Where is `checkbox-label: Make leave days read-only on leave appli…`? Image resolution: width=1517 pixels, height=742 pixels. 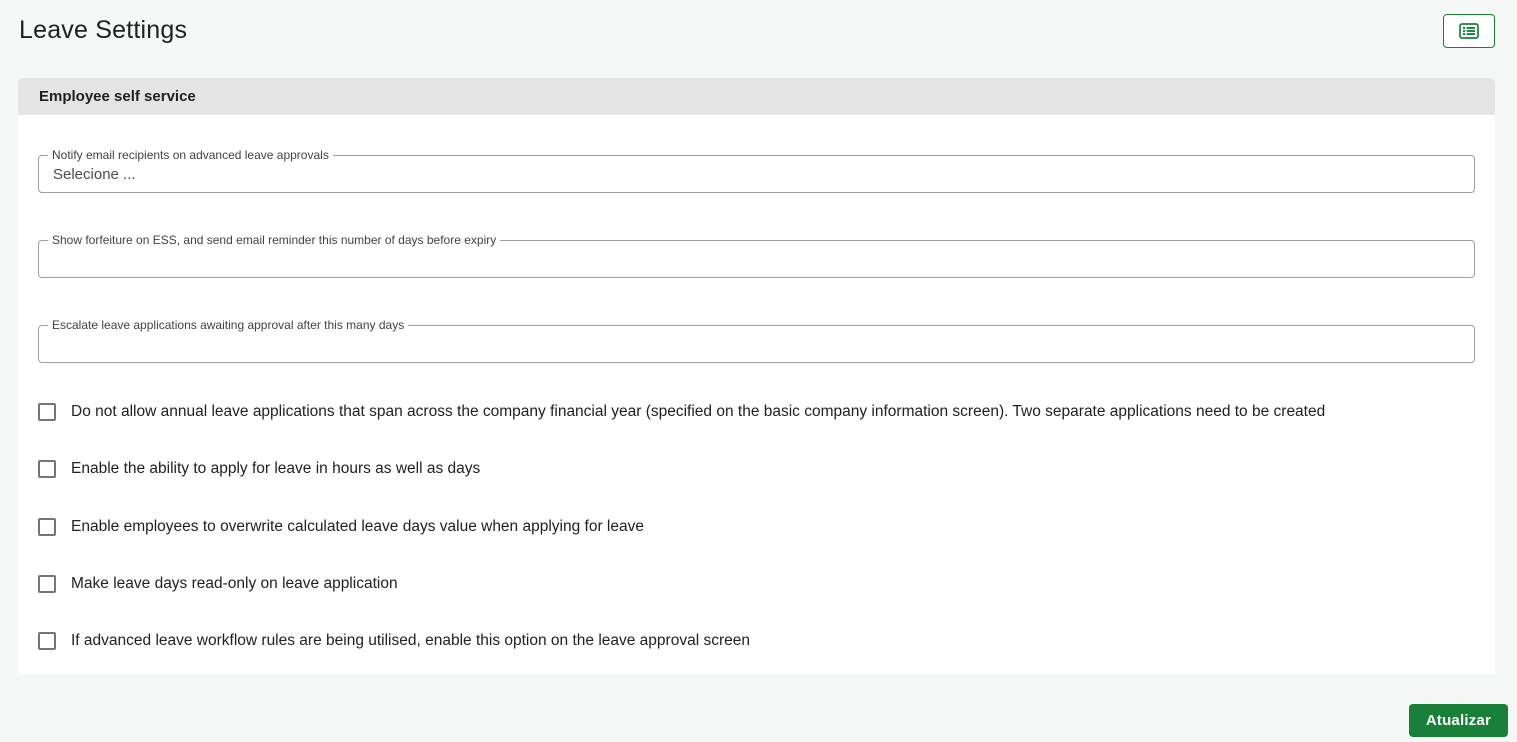
checkbox-label: Make leave days read-only on leave appli… is located at coordinates (234, 583).